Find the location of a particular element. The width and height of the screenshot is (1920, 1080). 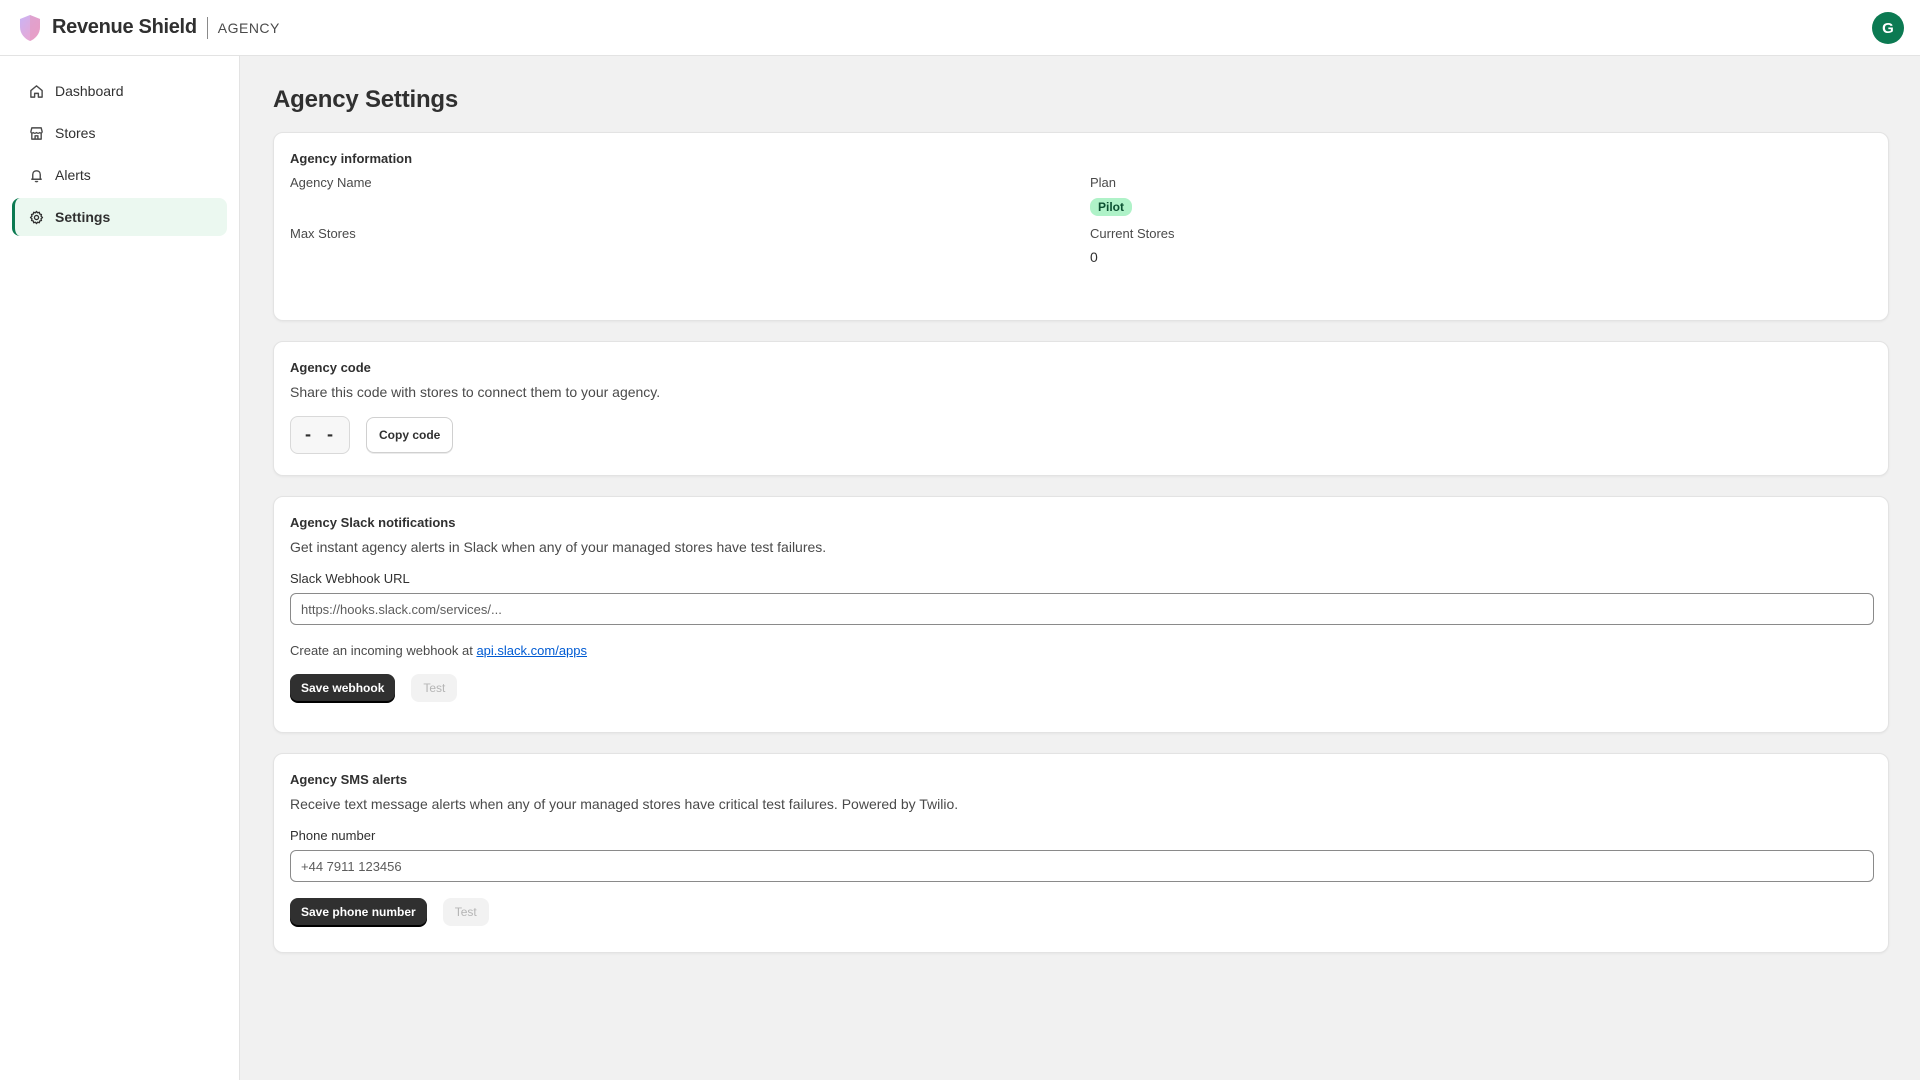

agency-name-value is located at coordinates (690, 207).